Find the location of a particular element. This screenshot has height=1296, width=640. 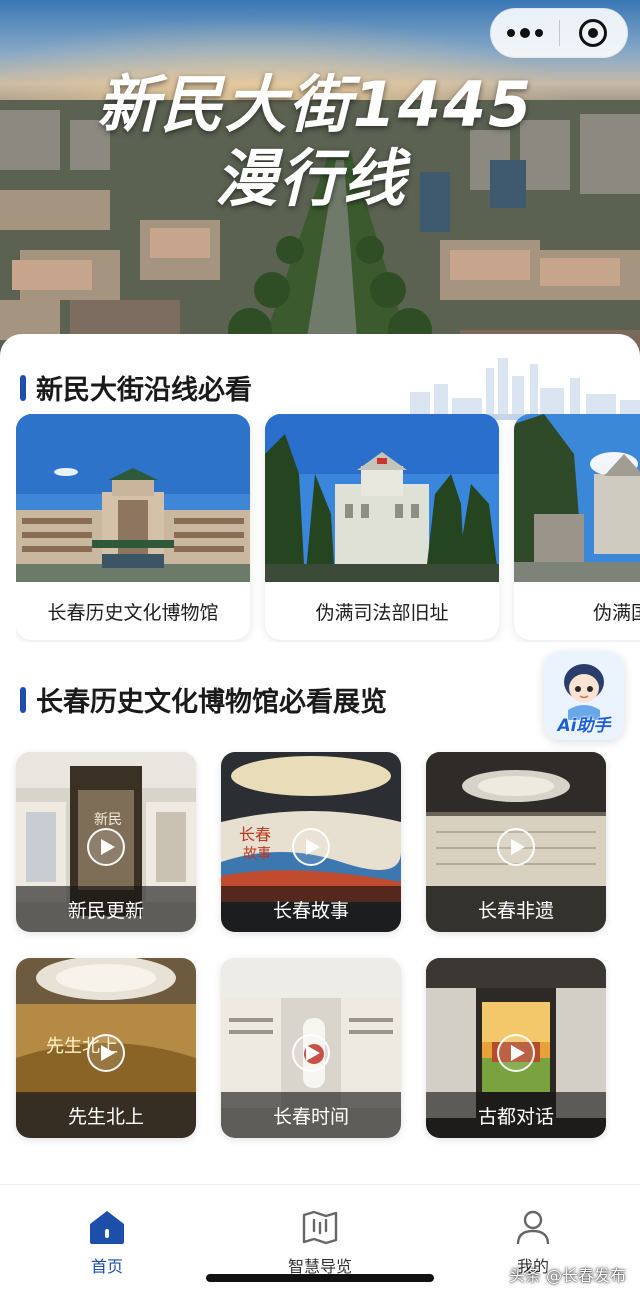

skyline-decoration is located at coordinates (515, 389).